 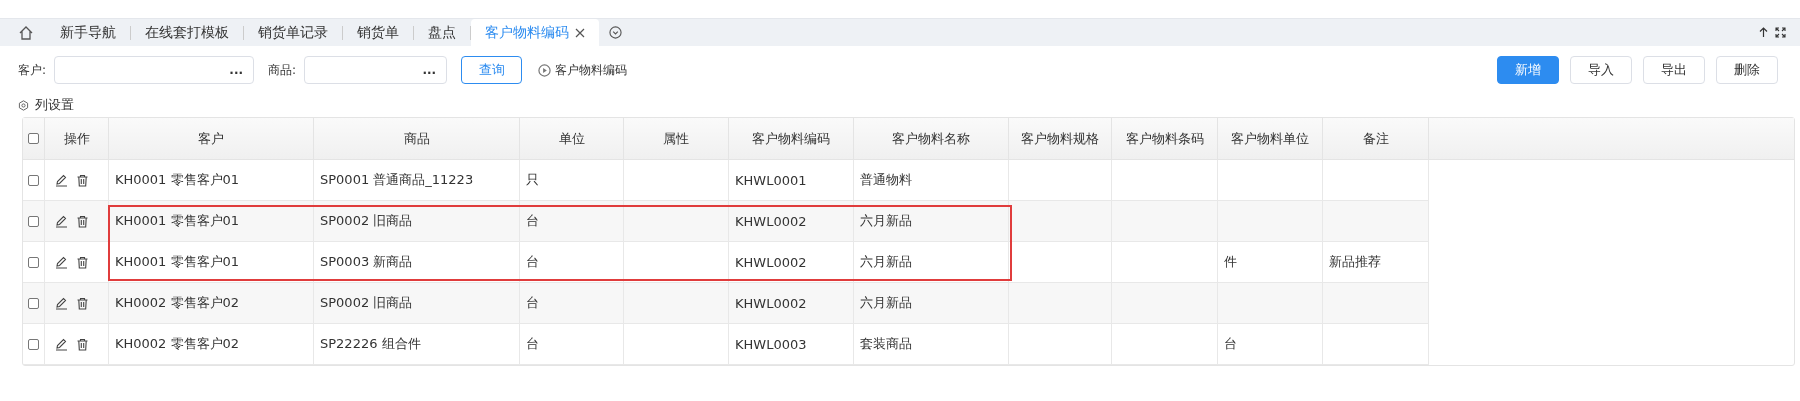 I want to click on tab: 新手导航, so click(x=88, y=32).